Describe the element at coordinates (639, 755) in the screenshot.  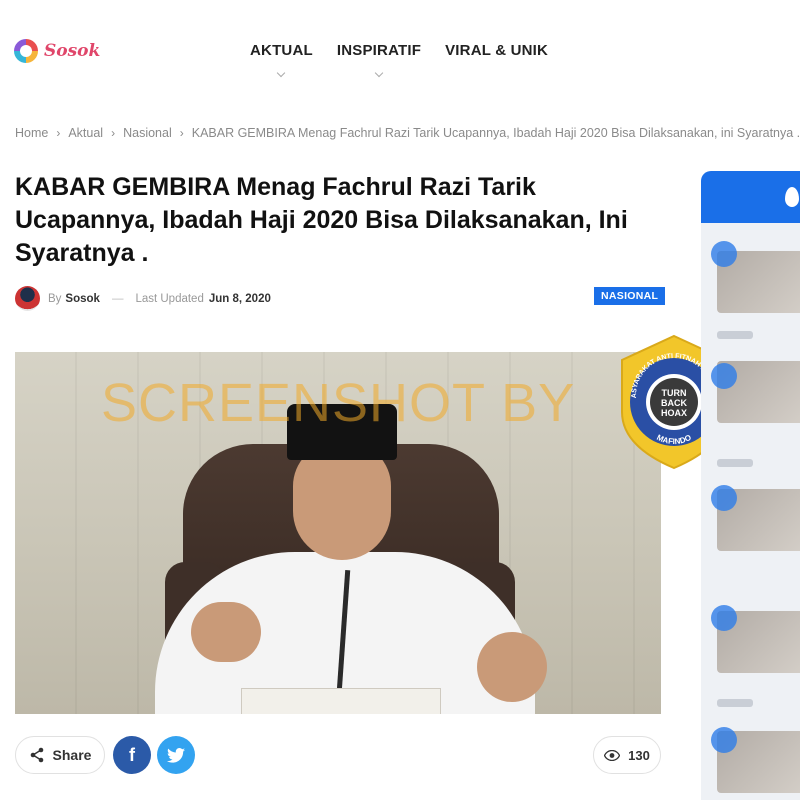
I see `view-count-value: 130` at that location.